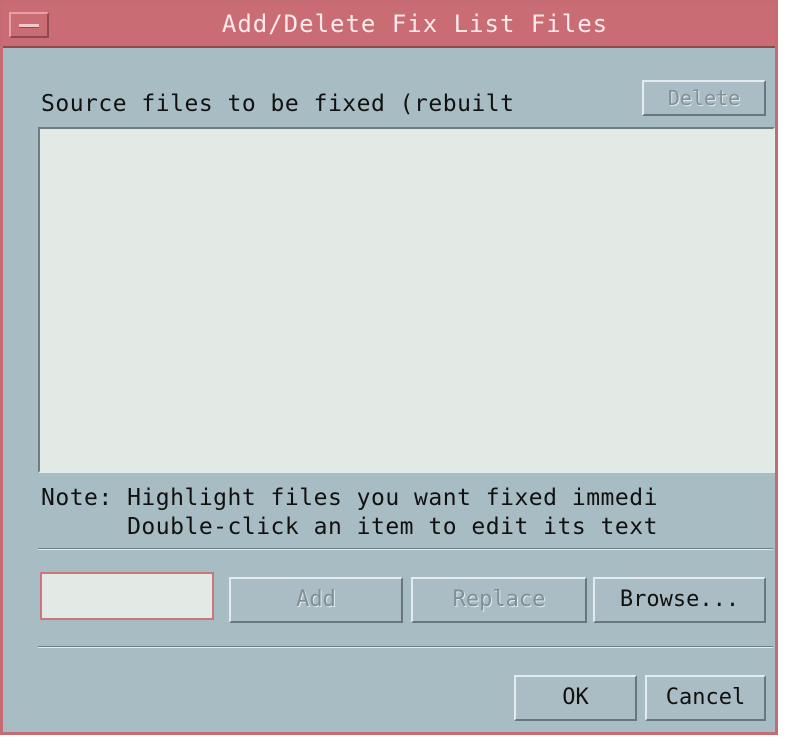 The height and width of the screenshot is (746, 790). Describe the element at coordinates (278, 104) in the screenshot. I see `source-files-label: Source files to be fixed (rebuilt` at that location.